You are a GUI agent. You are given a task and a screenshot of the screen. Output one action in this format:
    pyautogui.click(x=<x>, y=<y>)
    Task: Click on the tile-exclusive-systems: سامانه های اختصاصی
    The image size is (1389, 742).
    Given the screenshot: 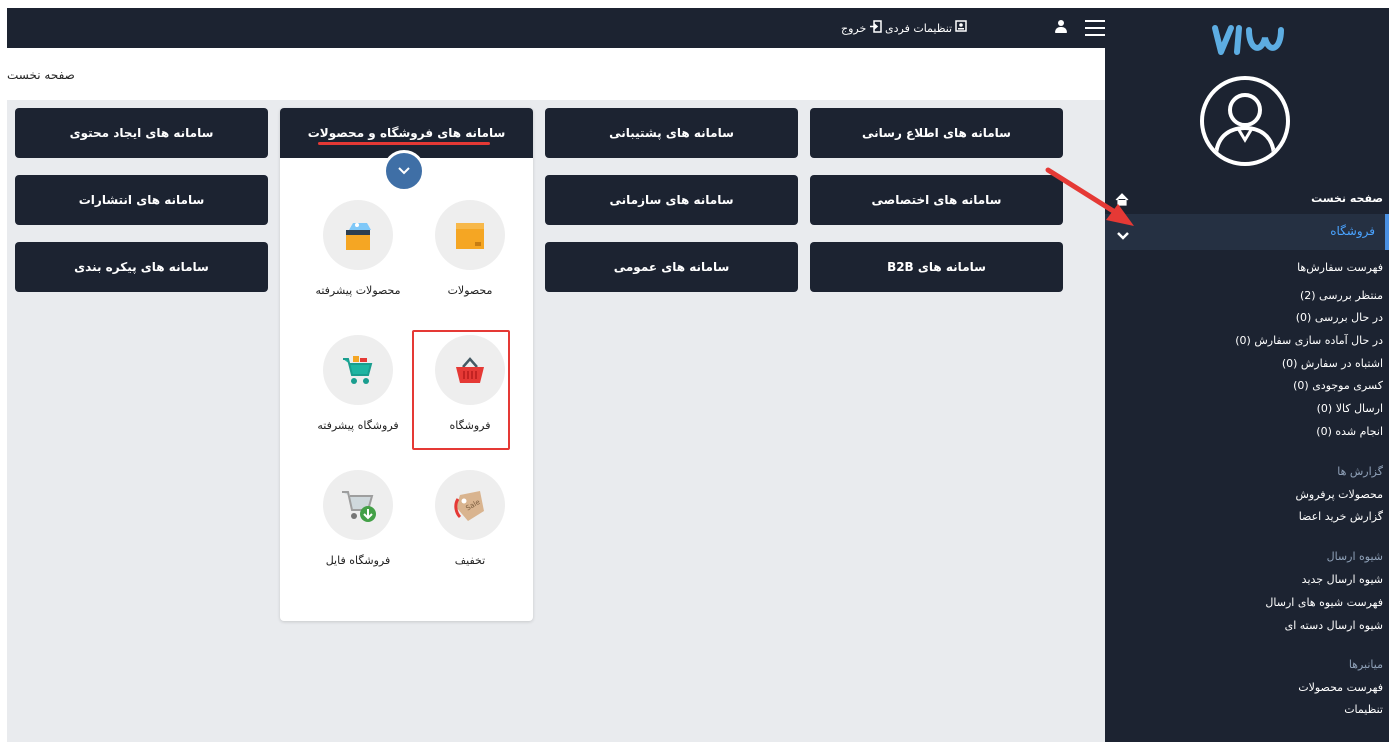 What is the action you would take?
    pyautogui.click(x=936, y=200)
    